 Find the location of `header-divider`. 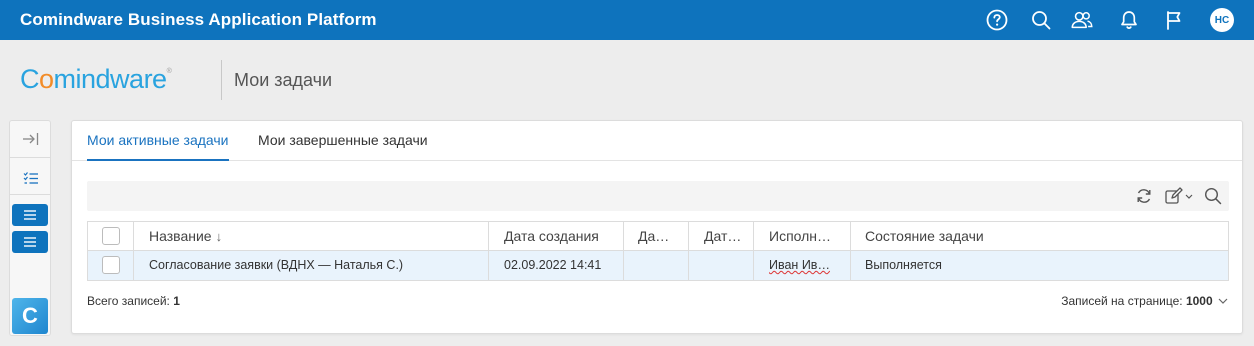

header-divider is located at coordinates (221, 80).